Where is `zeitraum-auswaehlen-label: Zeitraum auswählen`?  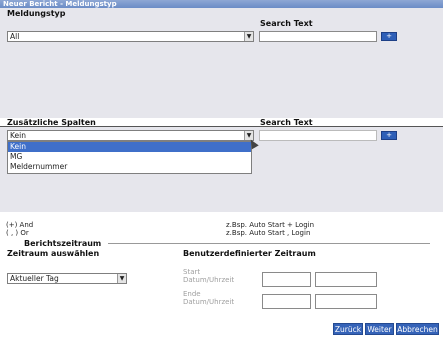 zeitraum-auswaehlen-label: Zeitraum auswählen is located at coordinates (53, 253).